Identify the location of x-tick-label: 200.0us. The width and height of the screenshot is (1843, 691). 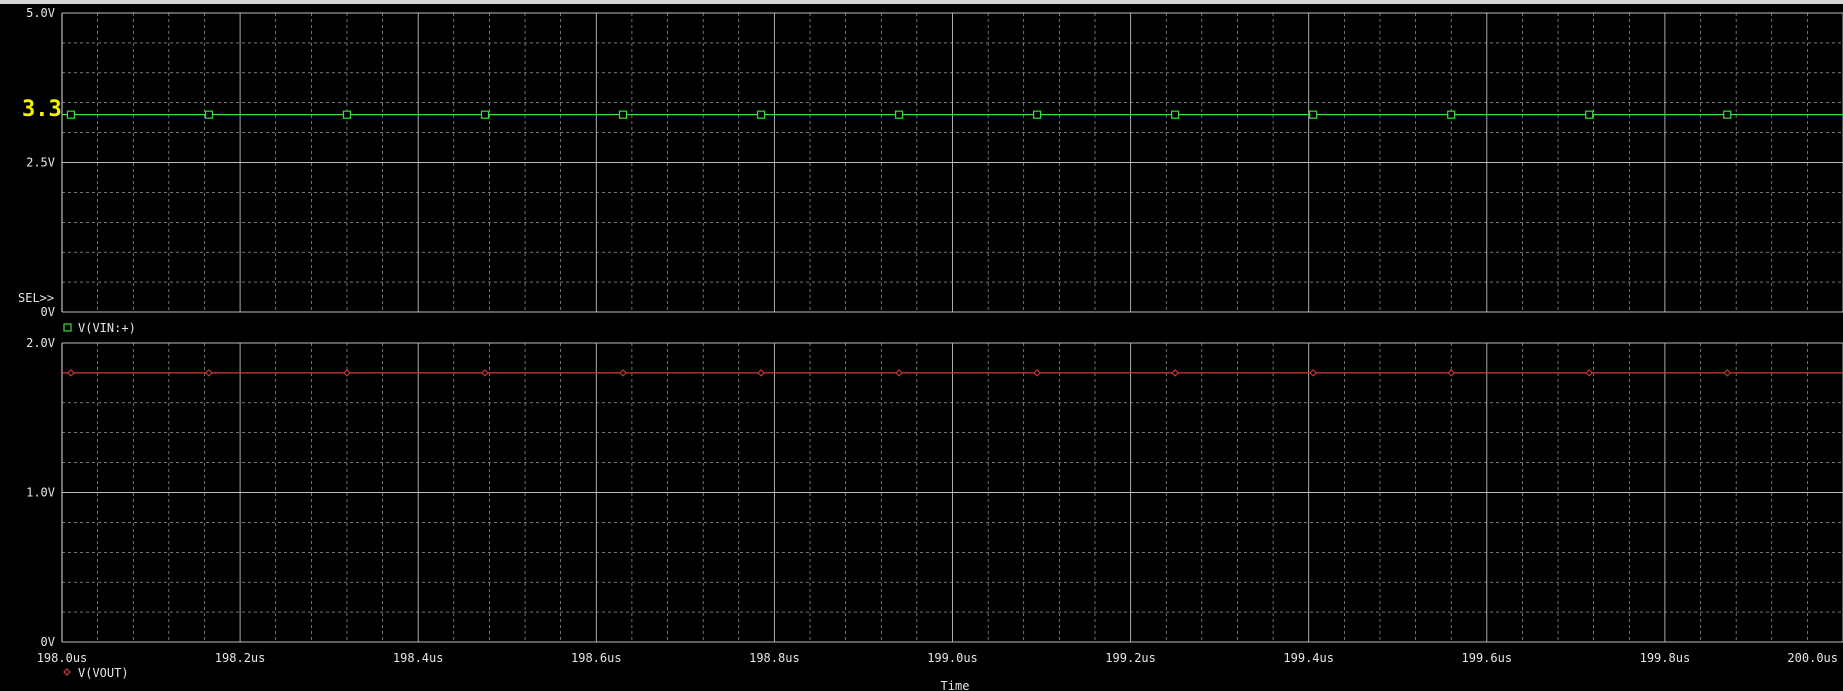
(1812, 658).